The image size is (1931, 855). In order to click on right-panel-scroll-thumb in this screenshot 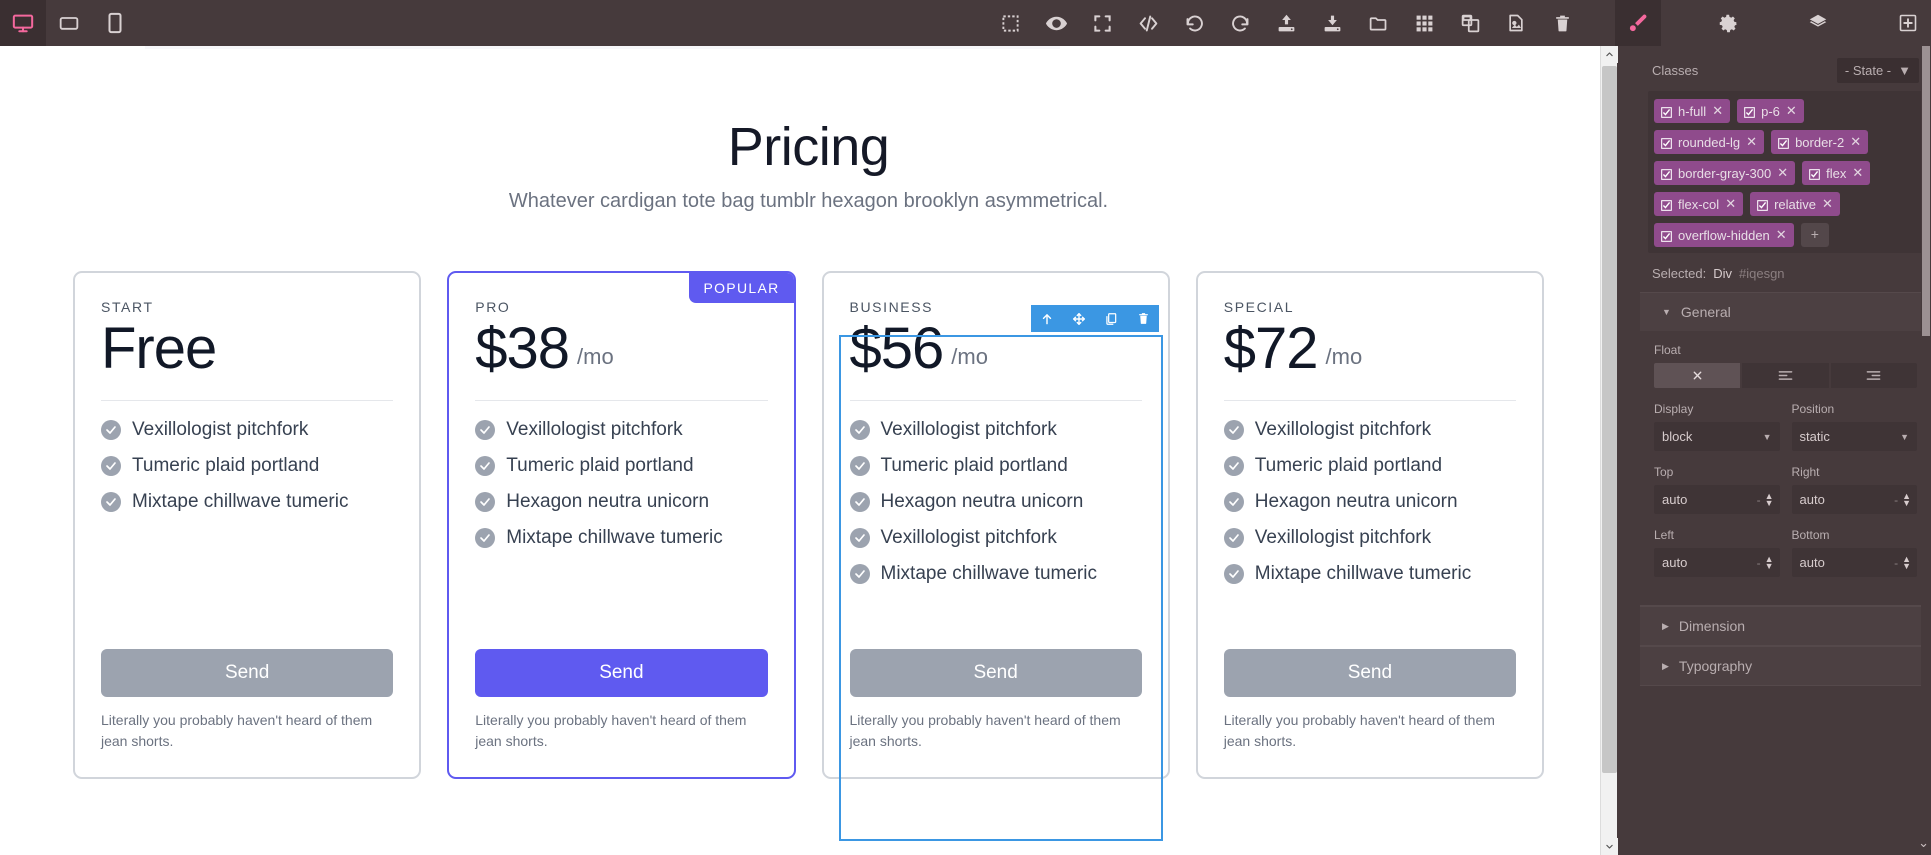, I will do `click(1926, 191)`.